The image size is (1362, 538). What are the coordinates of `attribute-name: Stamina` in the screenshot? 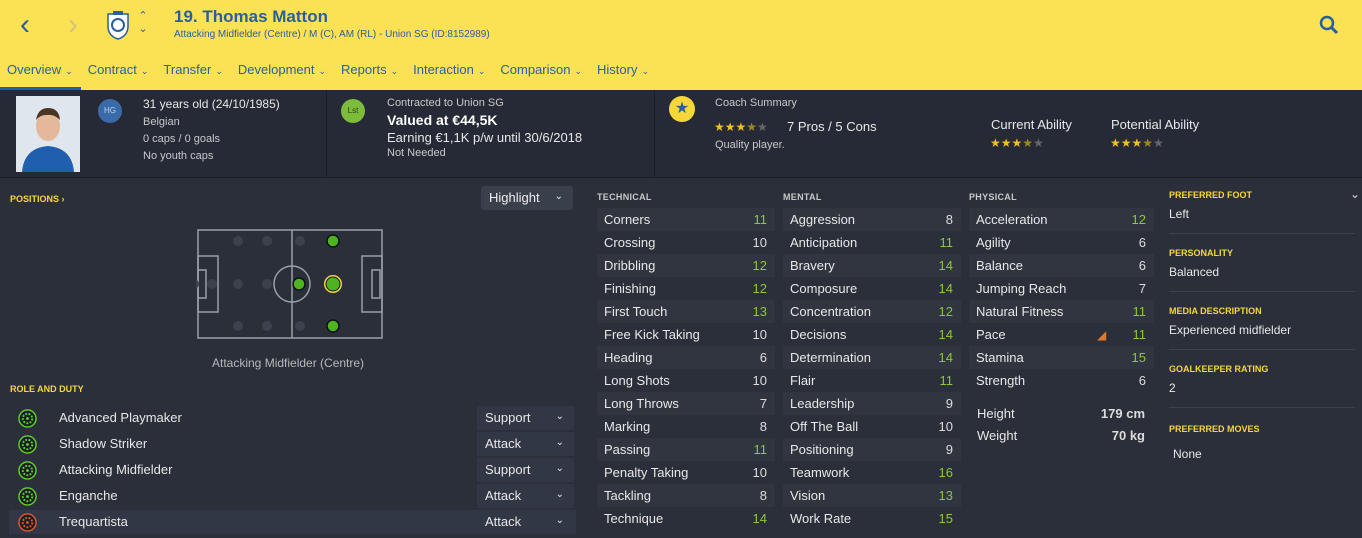 It's located at (1000, 357).